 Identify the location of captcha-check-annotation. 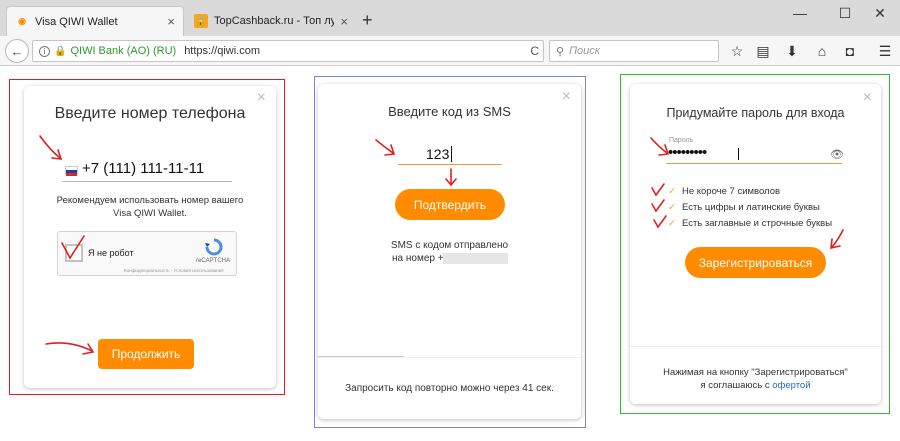
(73, 247).